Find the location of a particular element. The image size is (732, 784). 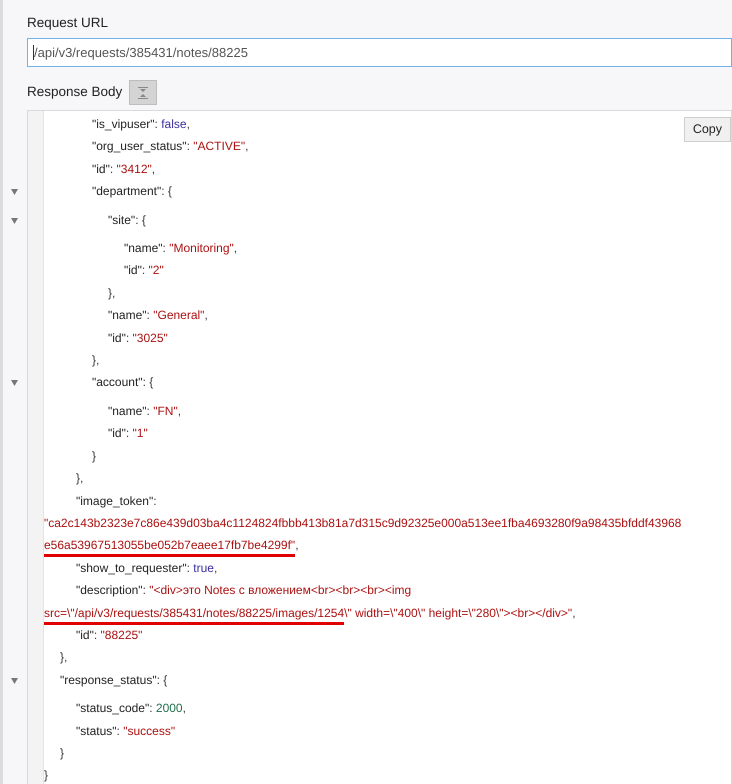

code-line: "id": "3025" is located at coordinates (138, 338).